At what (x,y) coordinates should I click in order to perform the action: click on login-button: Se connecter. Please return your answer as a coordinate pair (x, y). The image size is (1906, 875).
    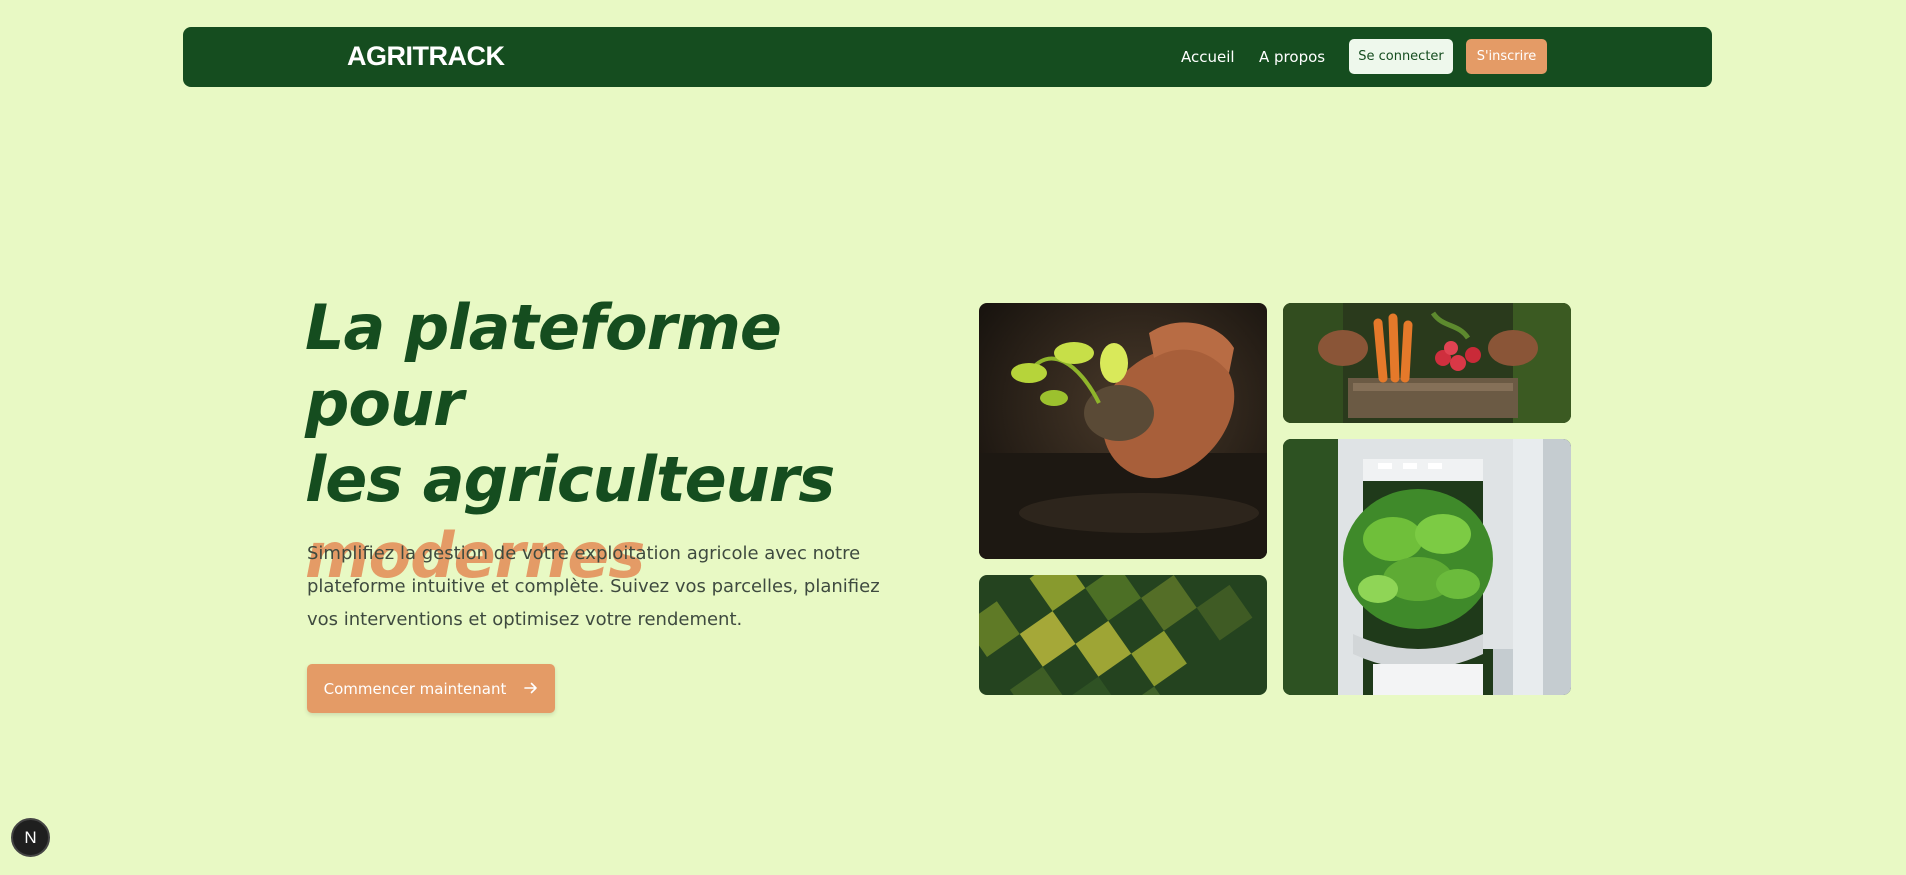
    Looking at the image, I should click on (1401, 56).